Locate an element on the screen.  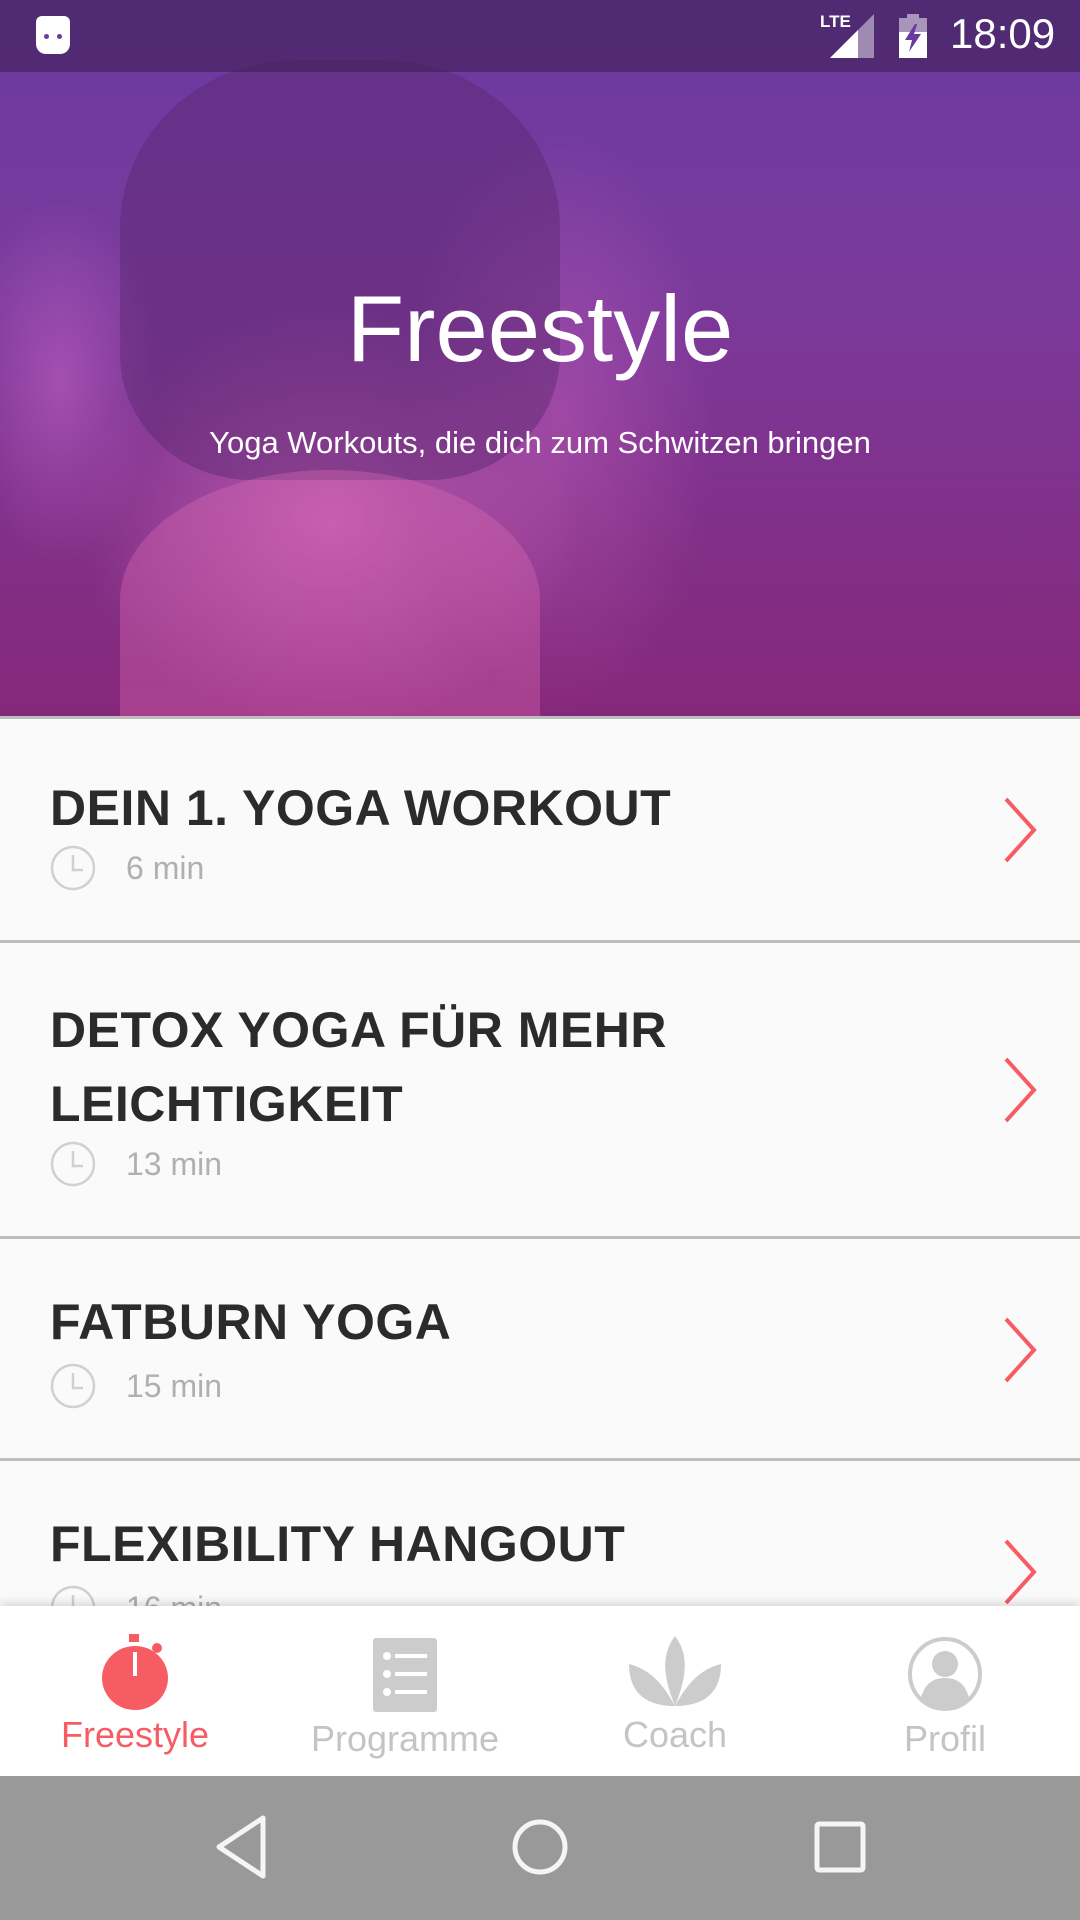
hero-image-figure is located at coordinates (340, 270).